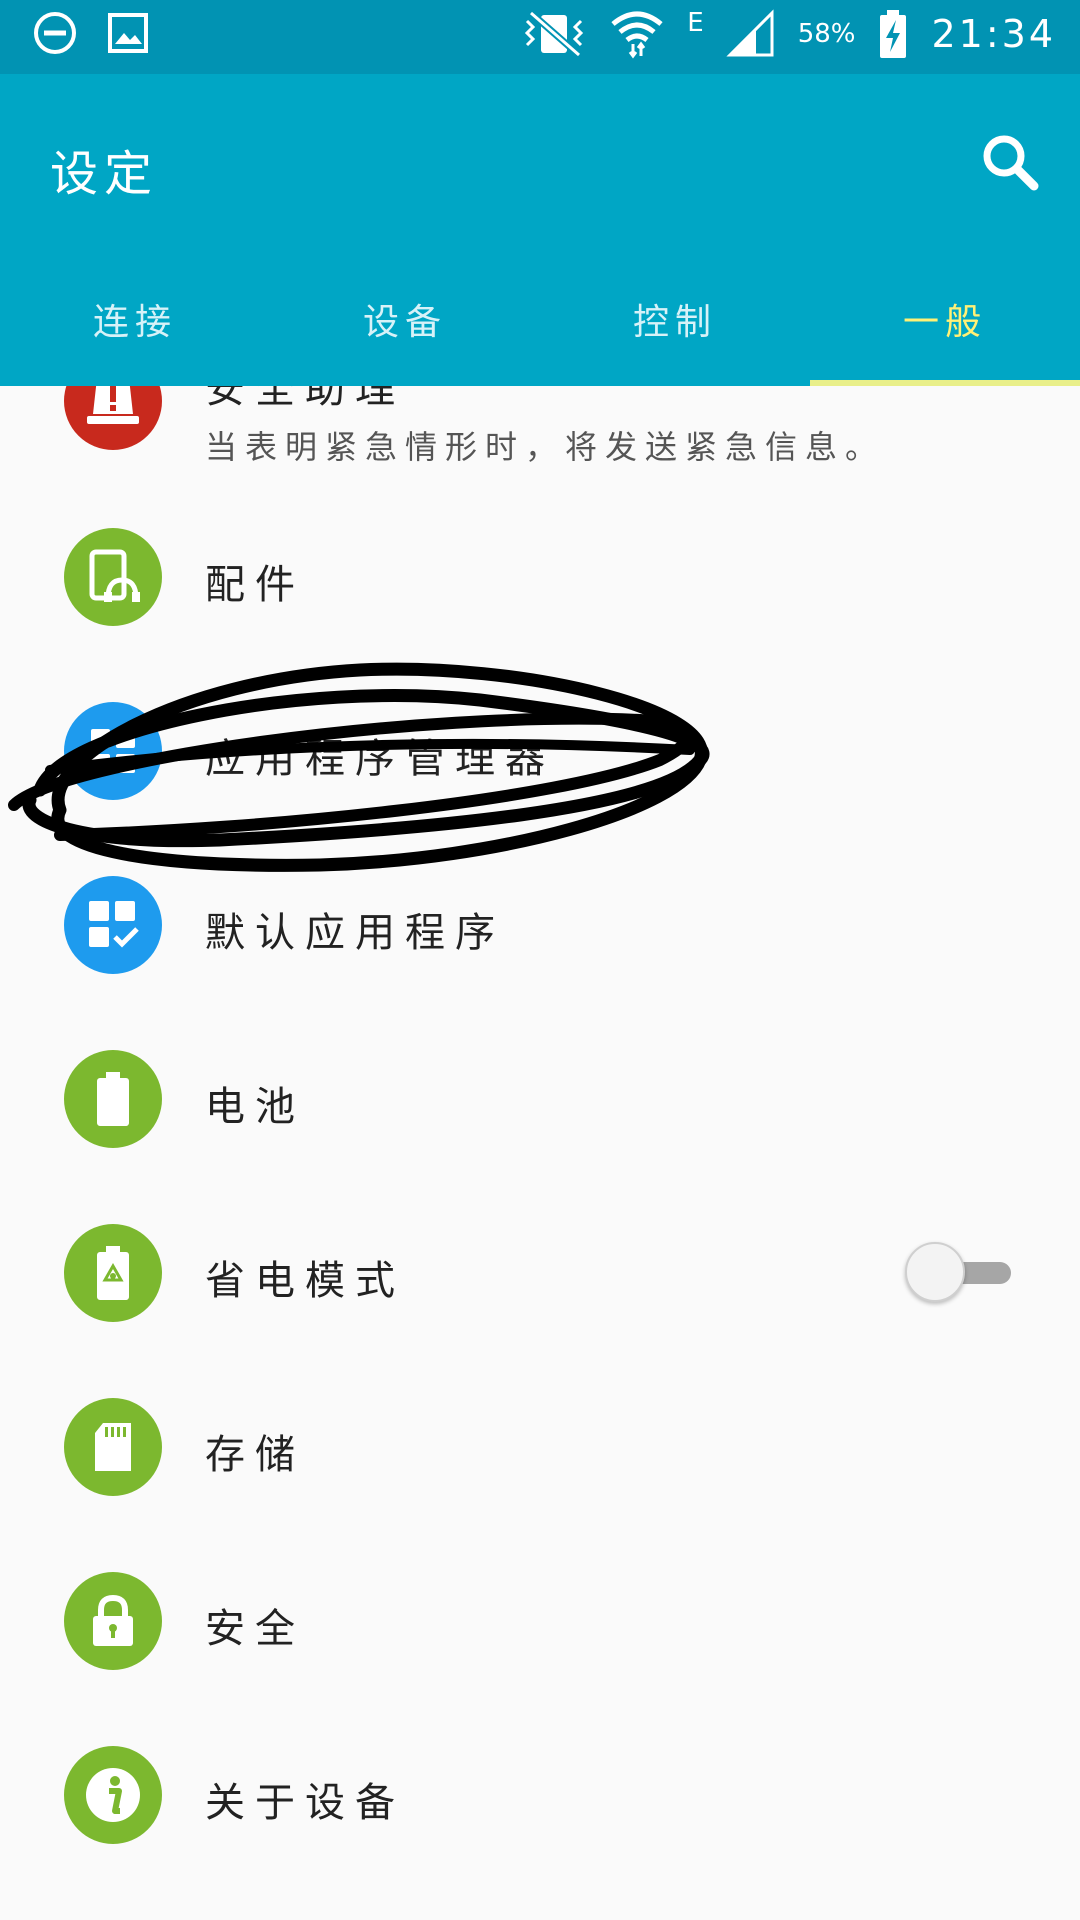  What do you see at coordinates (893, 34) in the screenshot?
I see `battery-charging-icon` at bounding box center [893, 34].